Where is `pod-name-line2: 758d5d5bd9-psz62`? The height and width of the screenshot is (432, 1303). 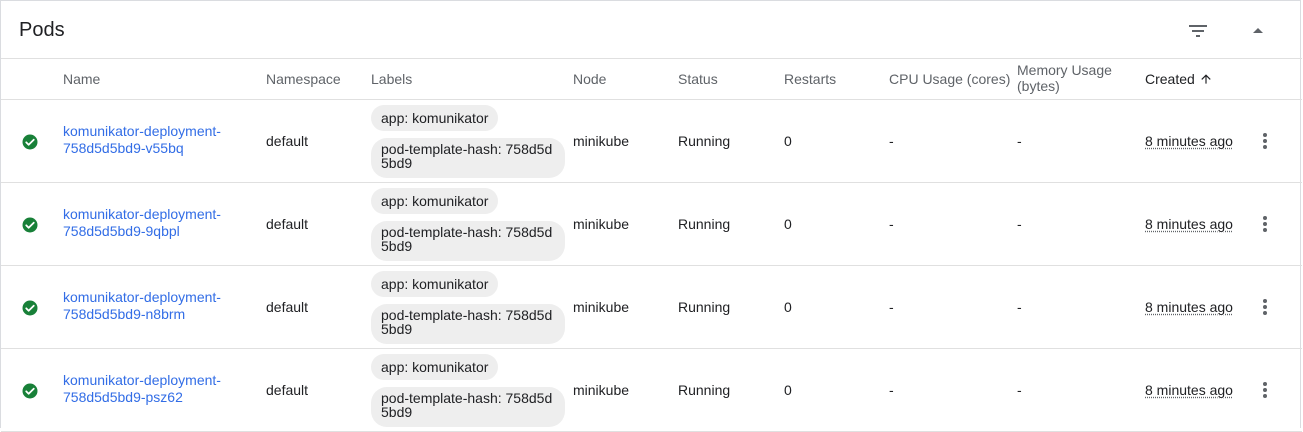
pod-name-line2: 758d5d5bd9-psz62 is located at coordinates (123, 397).